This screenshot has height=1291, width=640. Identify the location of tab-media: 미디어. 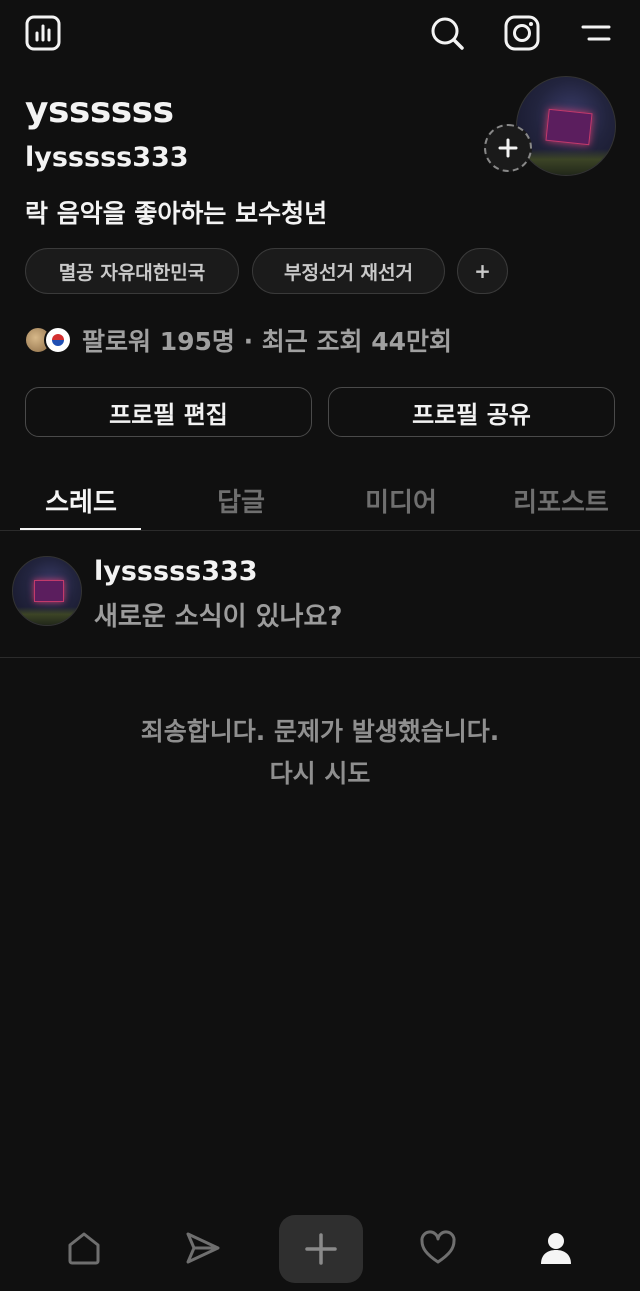
(401, 500).